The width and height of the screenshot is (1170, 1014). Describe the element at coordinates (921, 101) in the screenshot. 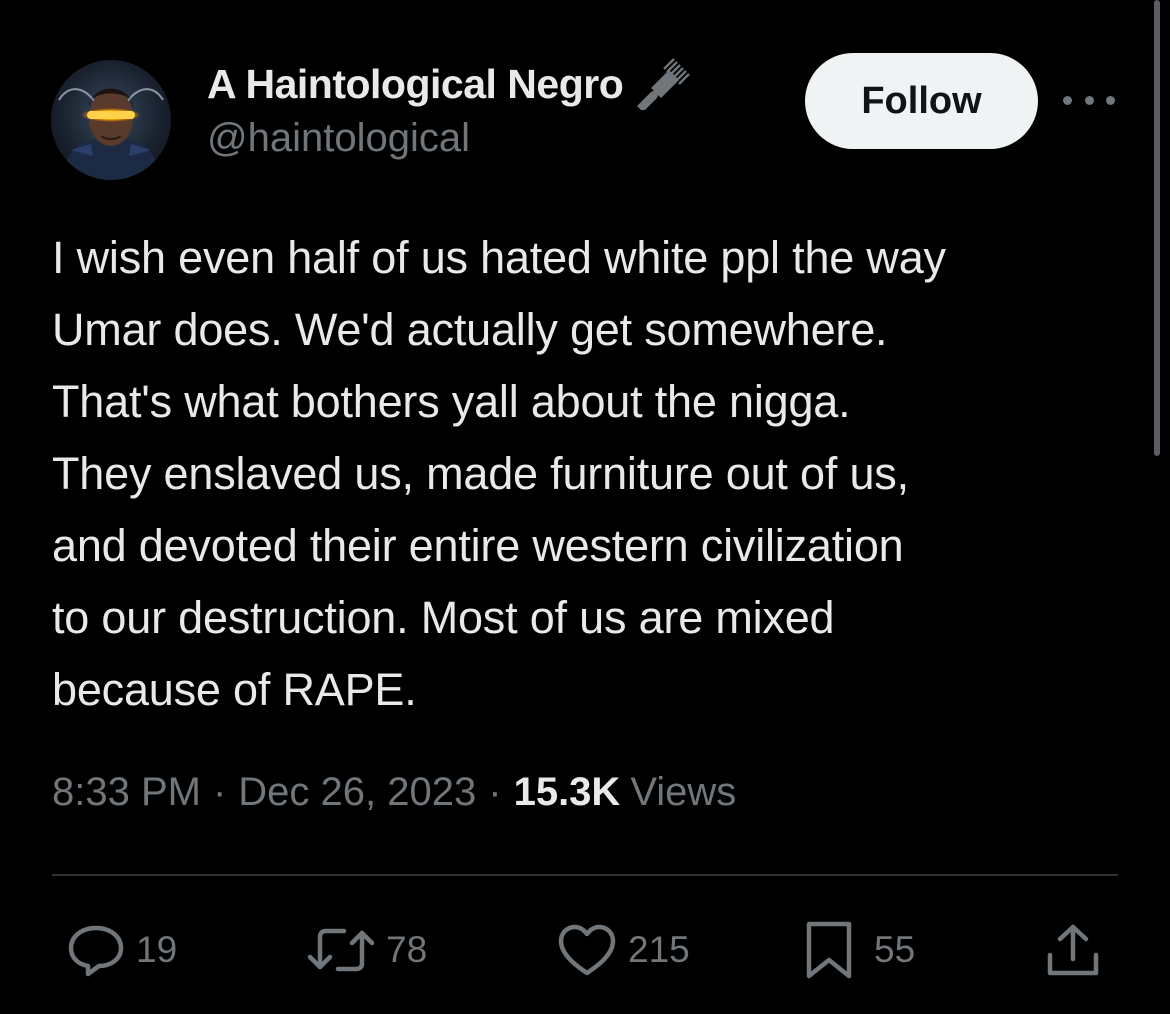

I see `follow-button: Follow` at that location.